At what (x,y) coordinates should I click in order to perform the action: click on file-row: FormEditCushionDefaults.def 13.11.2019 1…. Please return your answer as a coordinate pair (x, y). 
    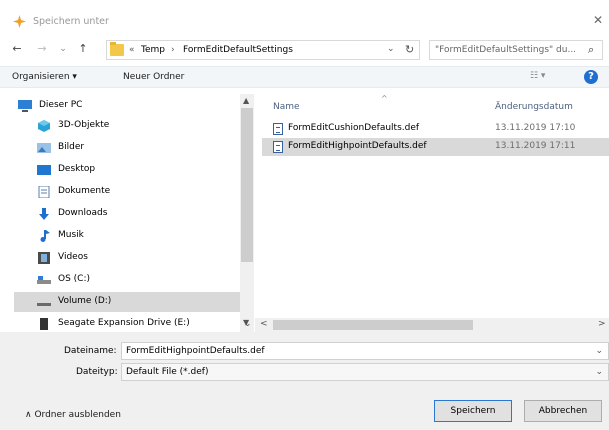
    Looking at the image, I should click on (435, 129).